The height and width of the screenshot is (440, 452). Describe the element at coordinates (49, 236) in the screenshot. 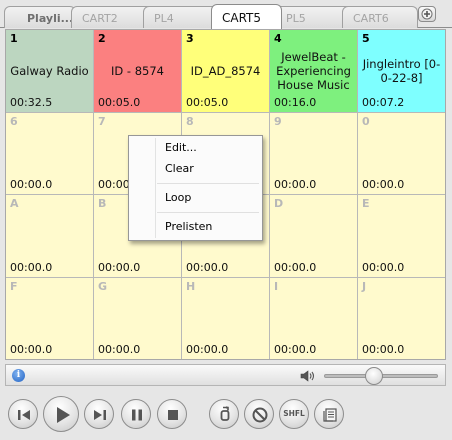

I see `cart-cell: A 00:00.0` at that location.